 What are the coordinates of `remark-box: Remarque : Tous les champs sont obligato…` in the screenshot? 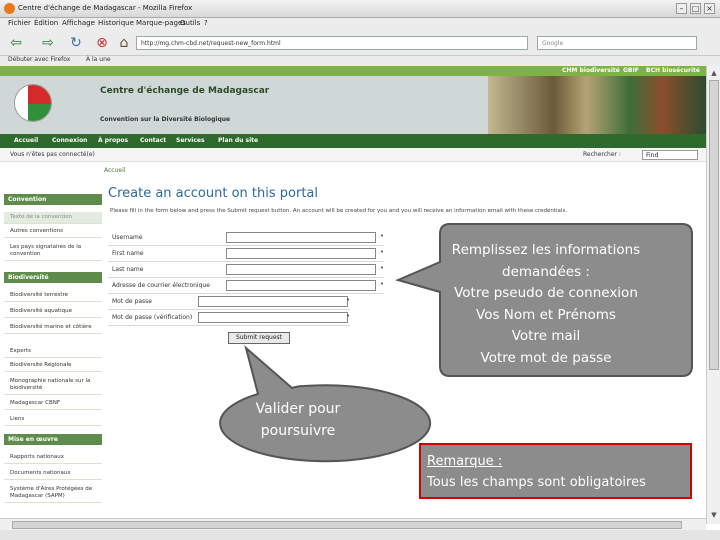 It's located at (555, 471).